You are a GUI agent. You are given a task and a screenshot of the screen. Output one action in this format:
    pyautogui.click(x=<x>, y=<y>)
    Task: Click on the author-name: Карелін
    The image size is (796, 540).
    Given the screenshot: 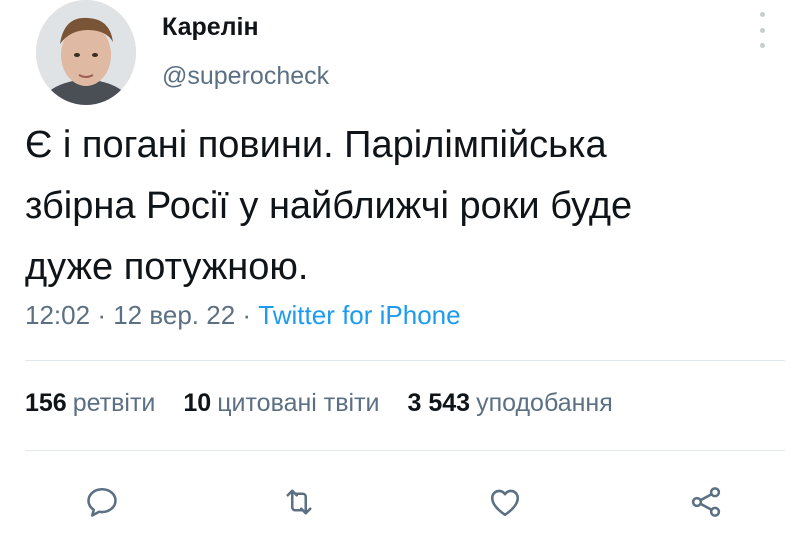 What is the action you would take?
    pyautogui.click(x=210, y=27)
    